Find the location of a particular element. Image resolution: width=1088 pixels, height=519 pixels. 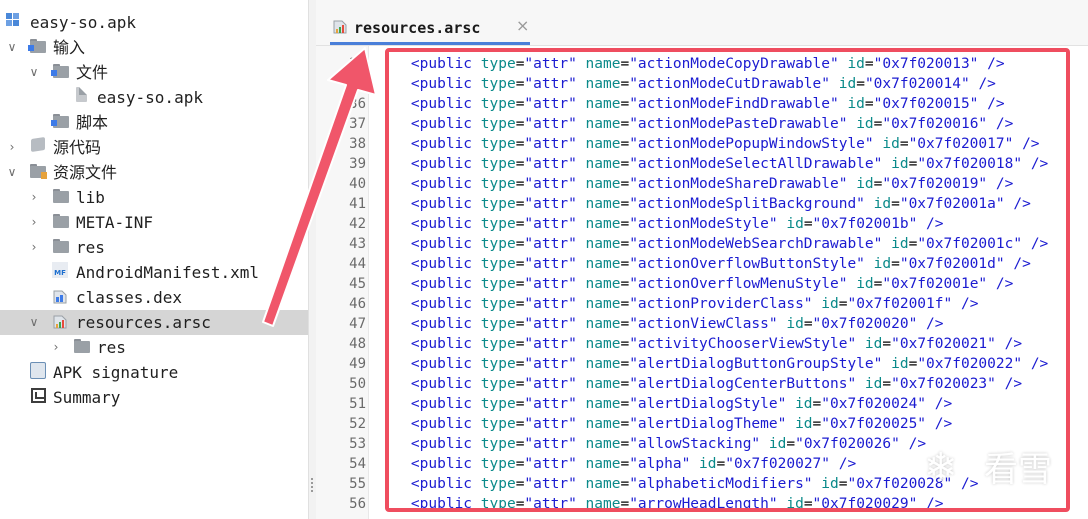

line-number: 56 is located at coordinates (357, 504).